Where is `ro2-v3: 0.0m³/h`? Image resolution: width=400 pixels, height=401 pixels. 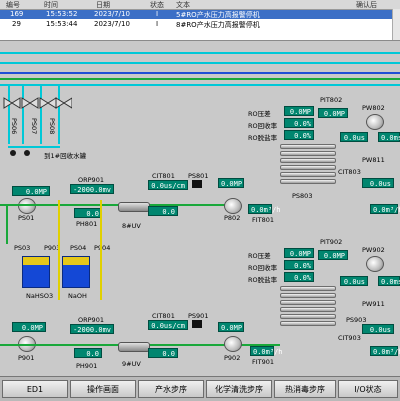
ro2-v3: 0.0m³/h is located at coordinates (385, 351).